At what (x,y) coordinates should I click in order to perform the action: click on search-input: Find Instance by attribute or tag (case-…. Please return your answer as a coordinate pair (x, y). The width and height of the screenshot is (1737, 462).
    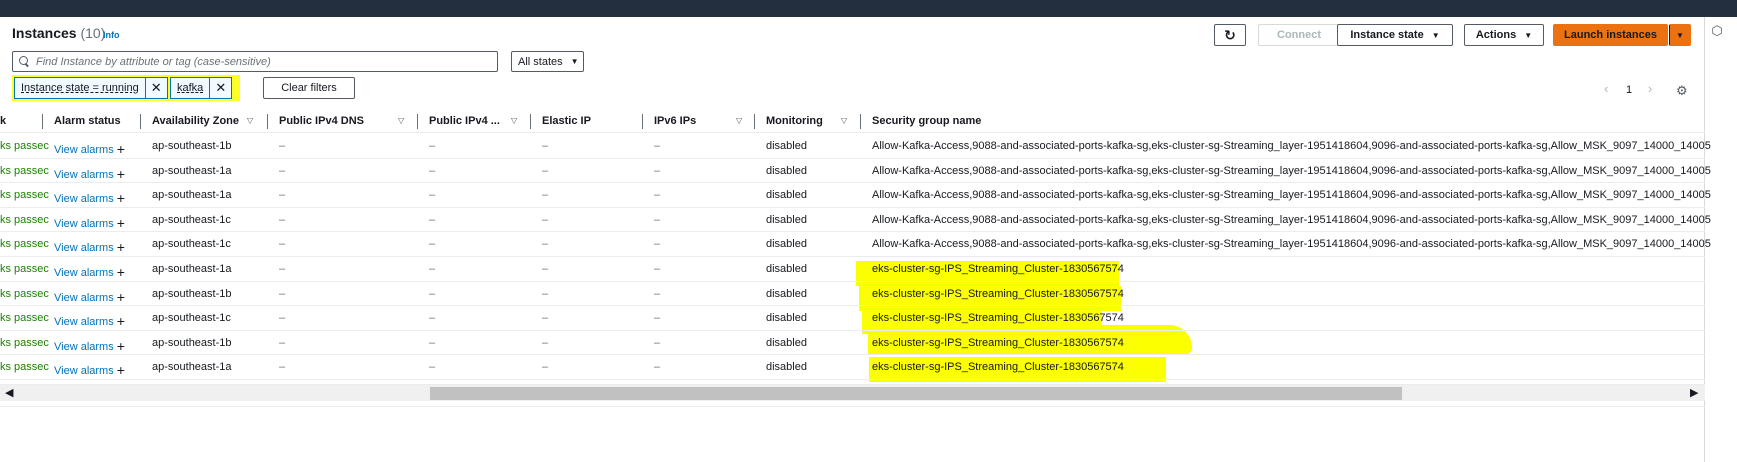
    Looking at the image, I should click on (255, 61).